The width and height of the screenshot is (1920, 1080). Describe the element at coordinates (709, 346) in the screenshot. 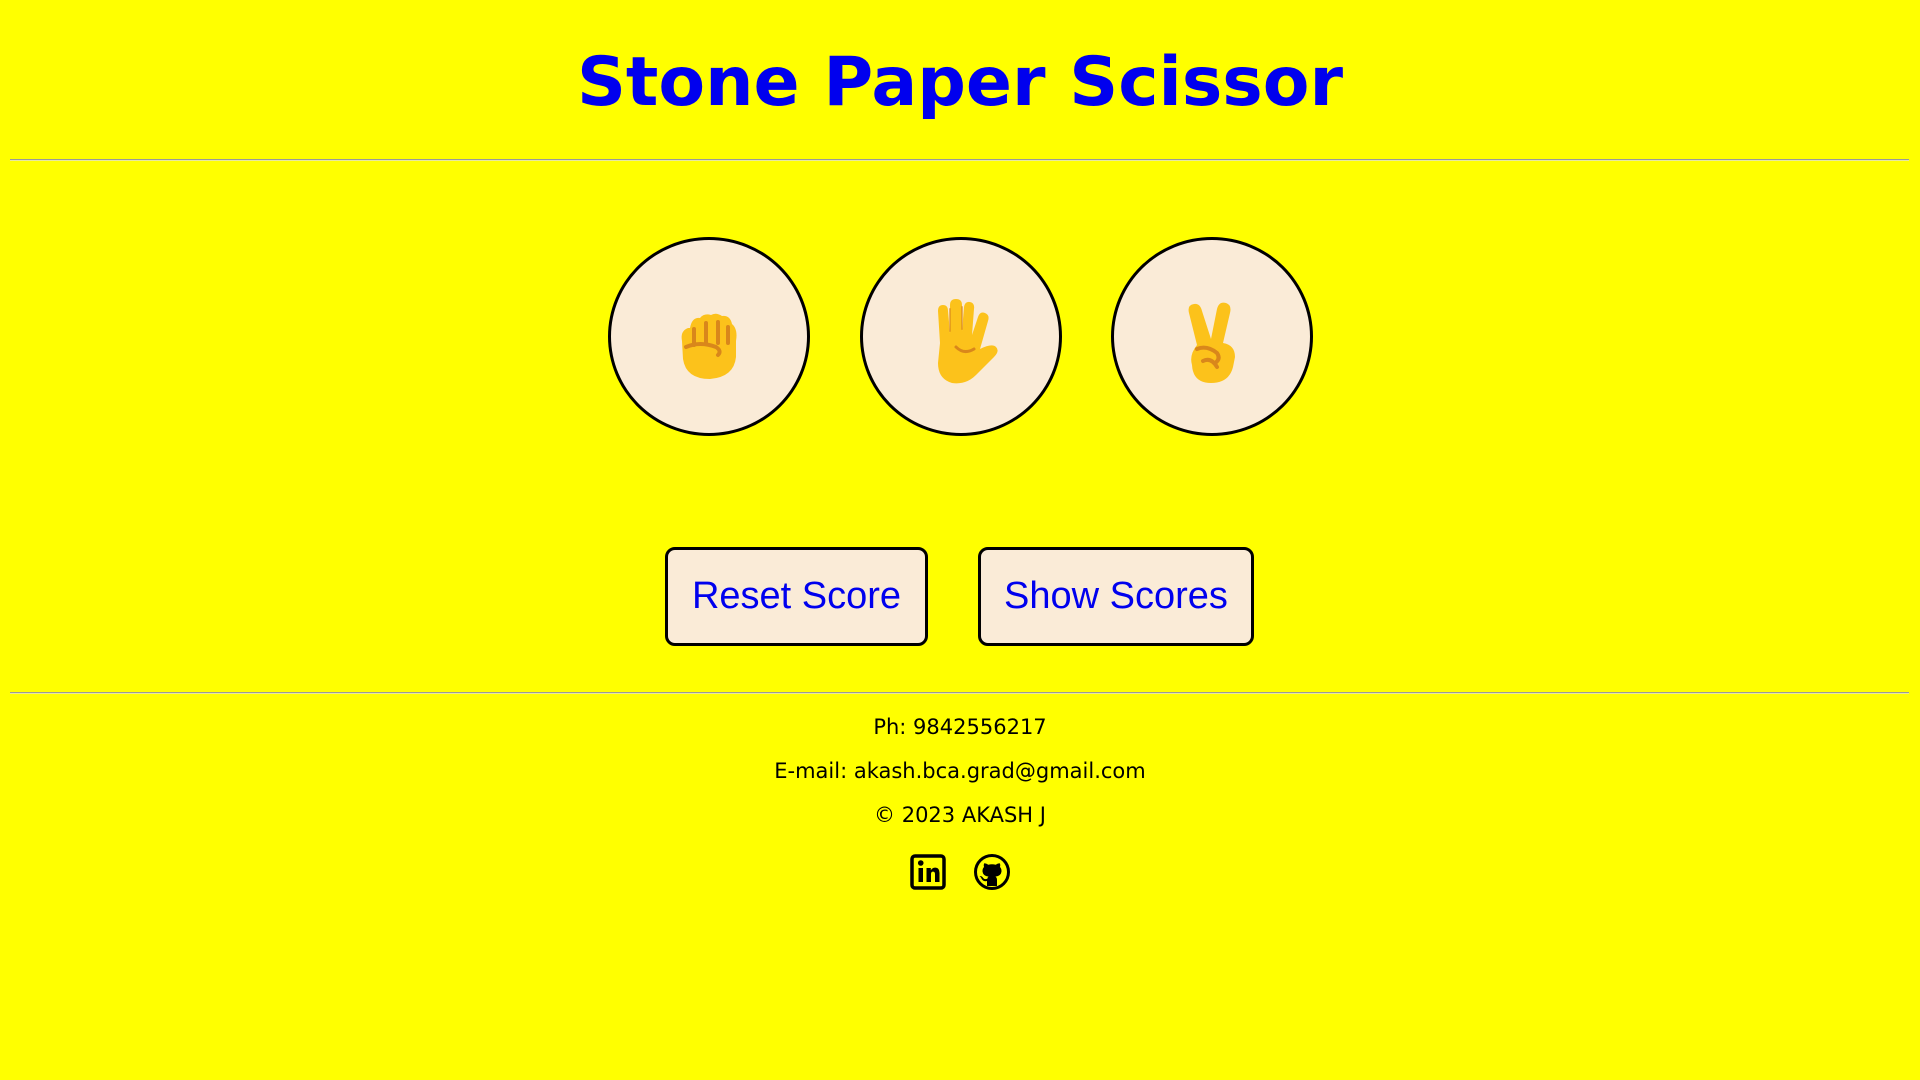

I see `raised-fist-icon` at that location.